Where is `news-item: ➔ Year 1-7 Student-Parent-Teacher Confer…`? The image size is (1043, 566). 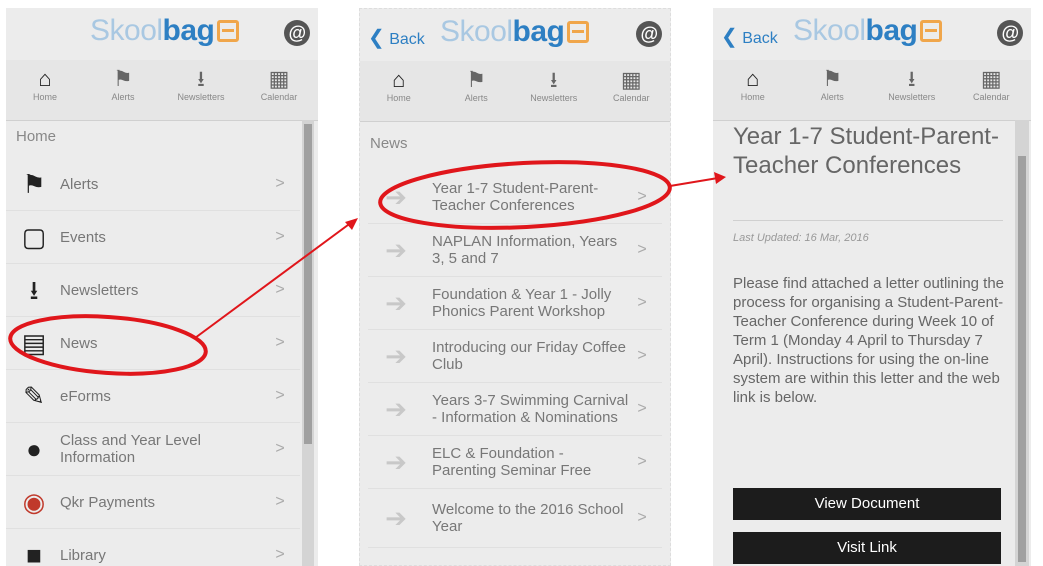
news-item: ➔ Year 1-7 Student-Parent-Teacher Confer… is located at coordinates (515, 197).